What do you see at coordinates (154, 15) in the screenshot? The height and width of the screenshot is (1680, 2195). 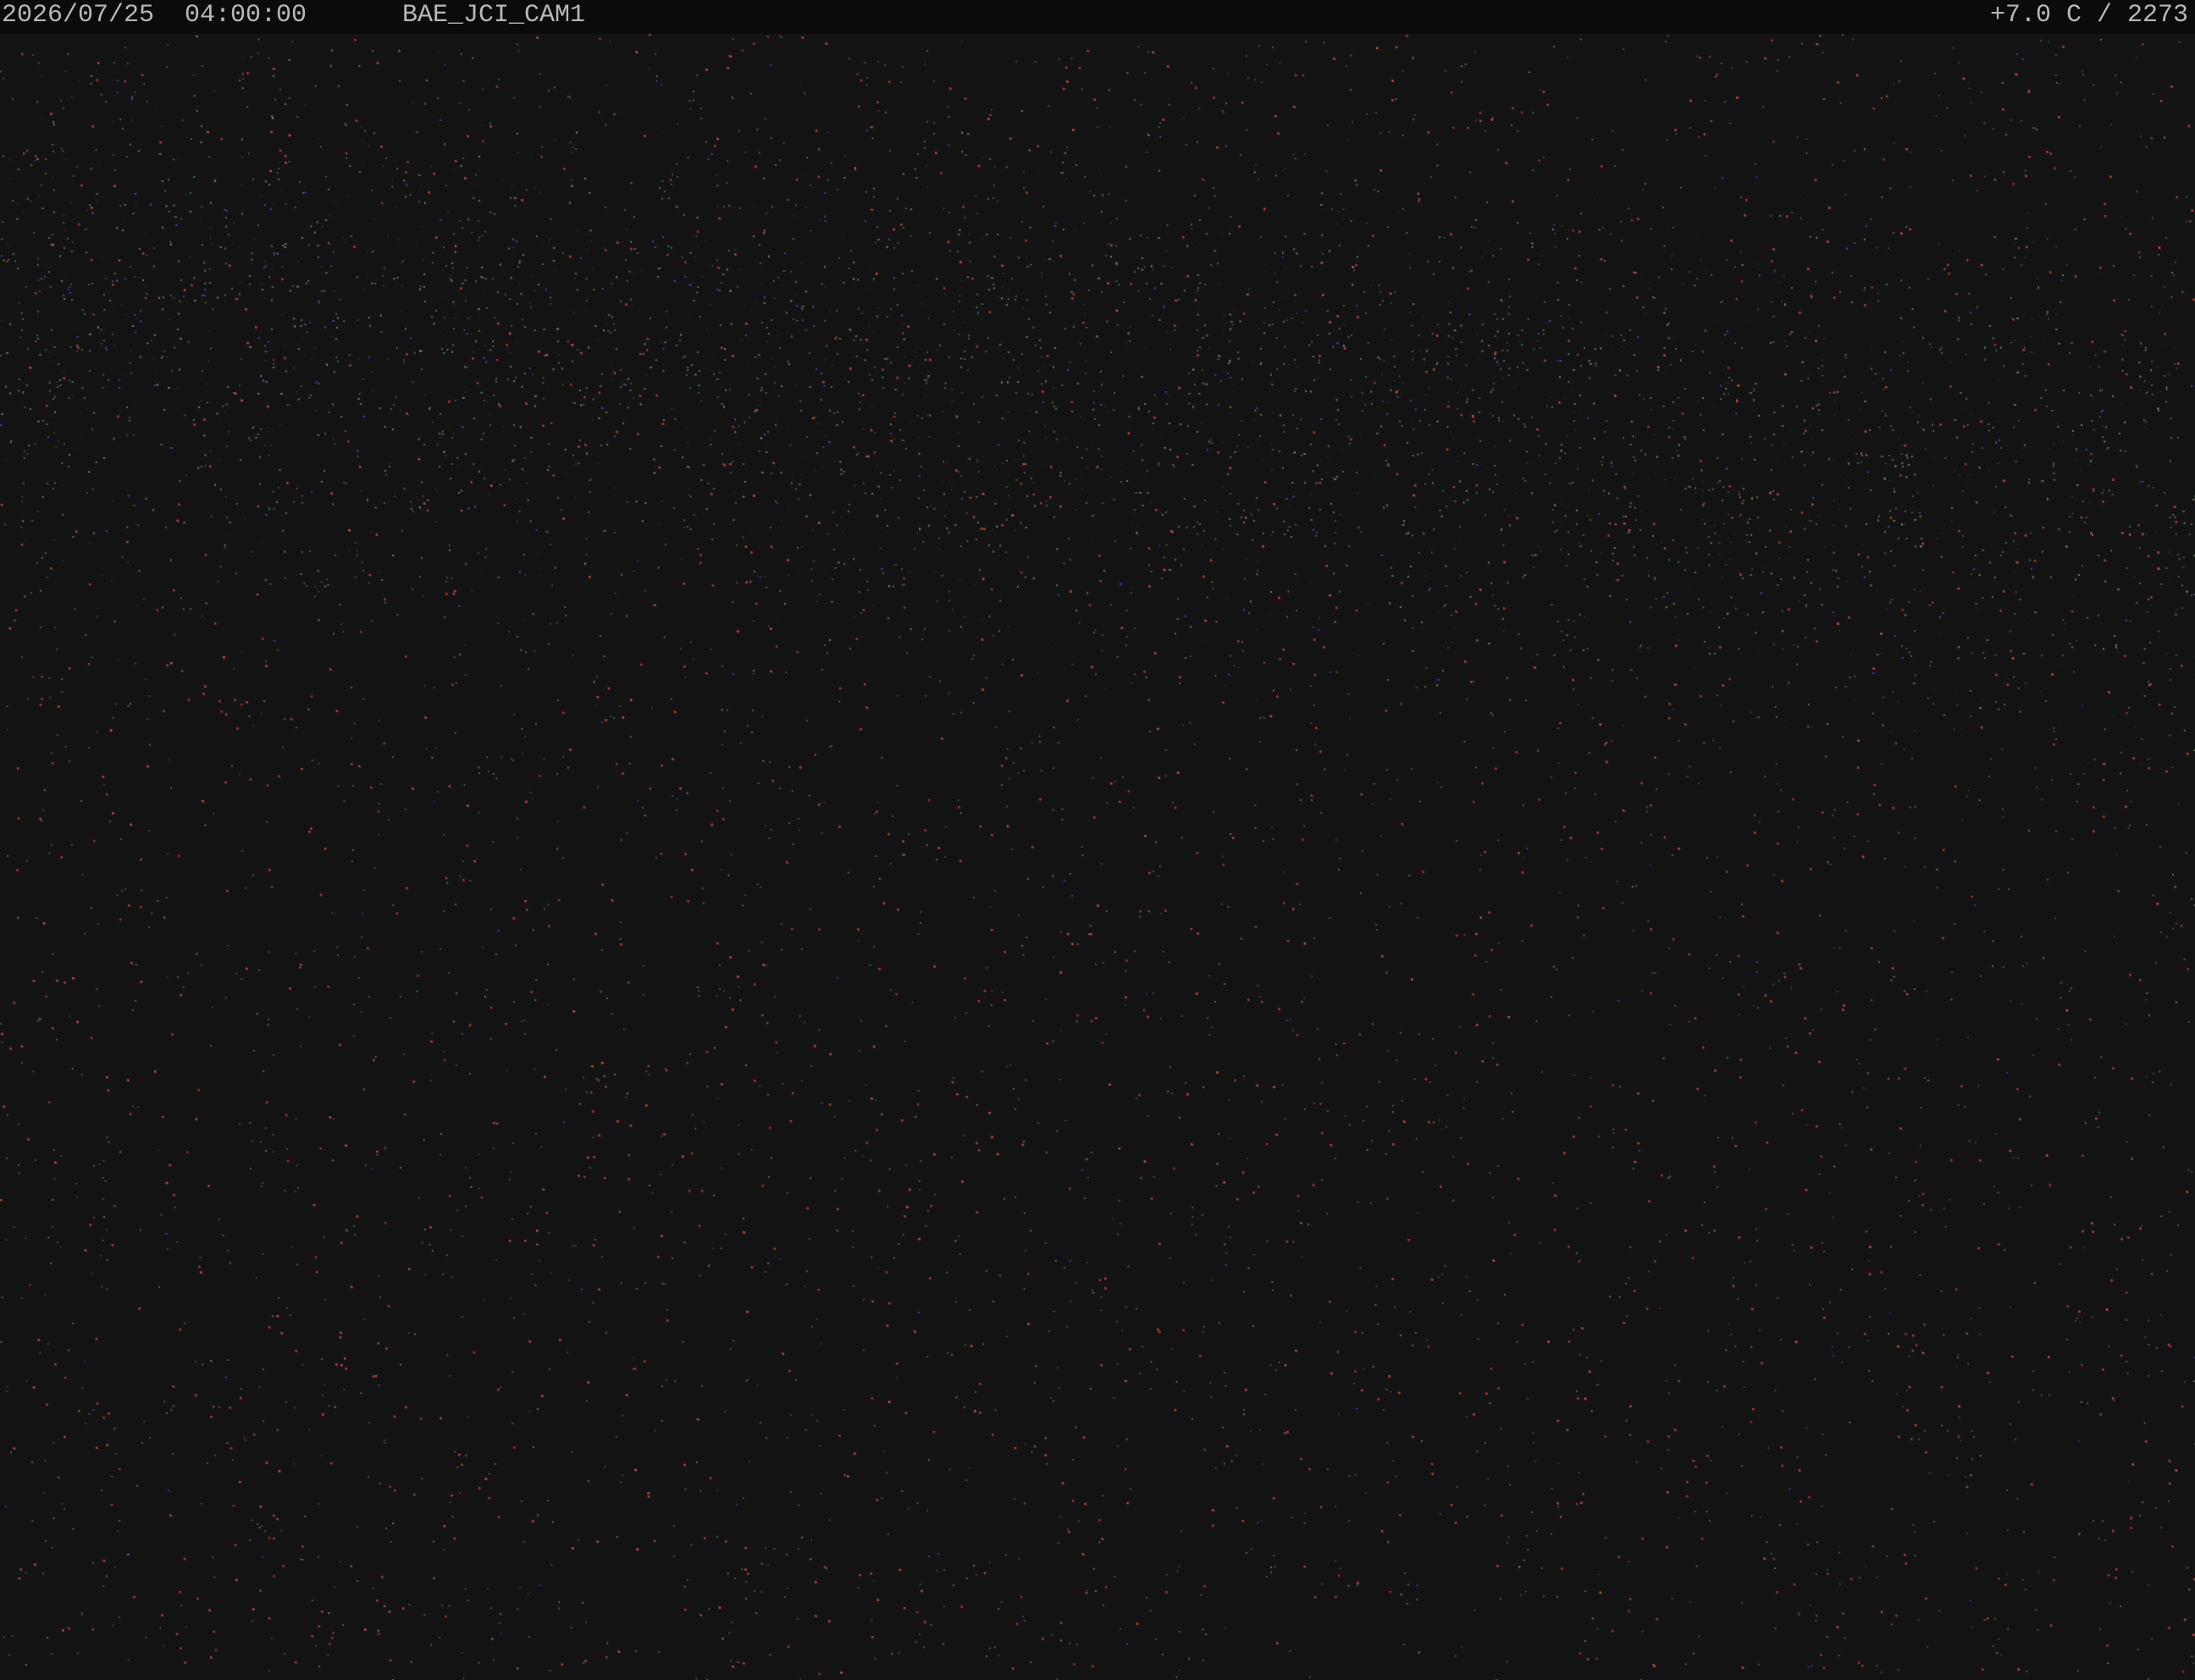 I see `timestamp-label: 2026/07/25 04:00:00` at bounding box center [154, 15].